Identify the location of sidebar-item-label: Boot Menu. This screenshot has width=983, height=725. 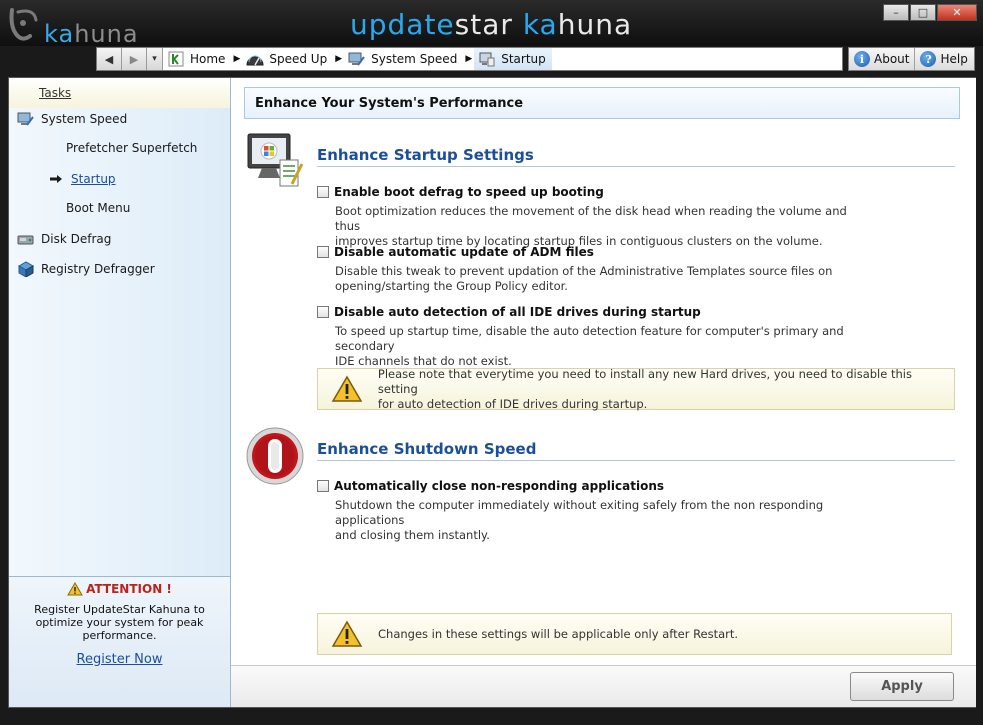
(98, 208).